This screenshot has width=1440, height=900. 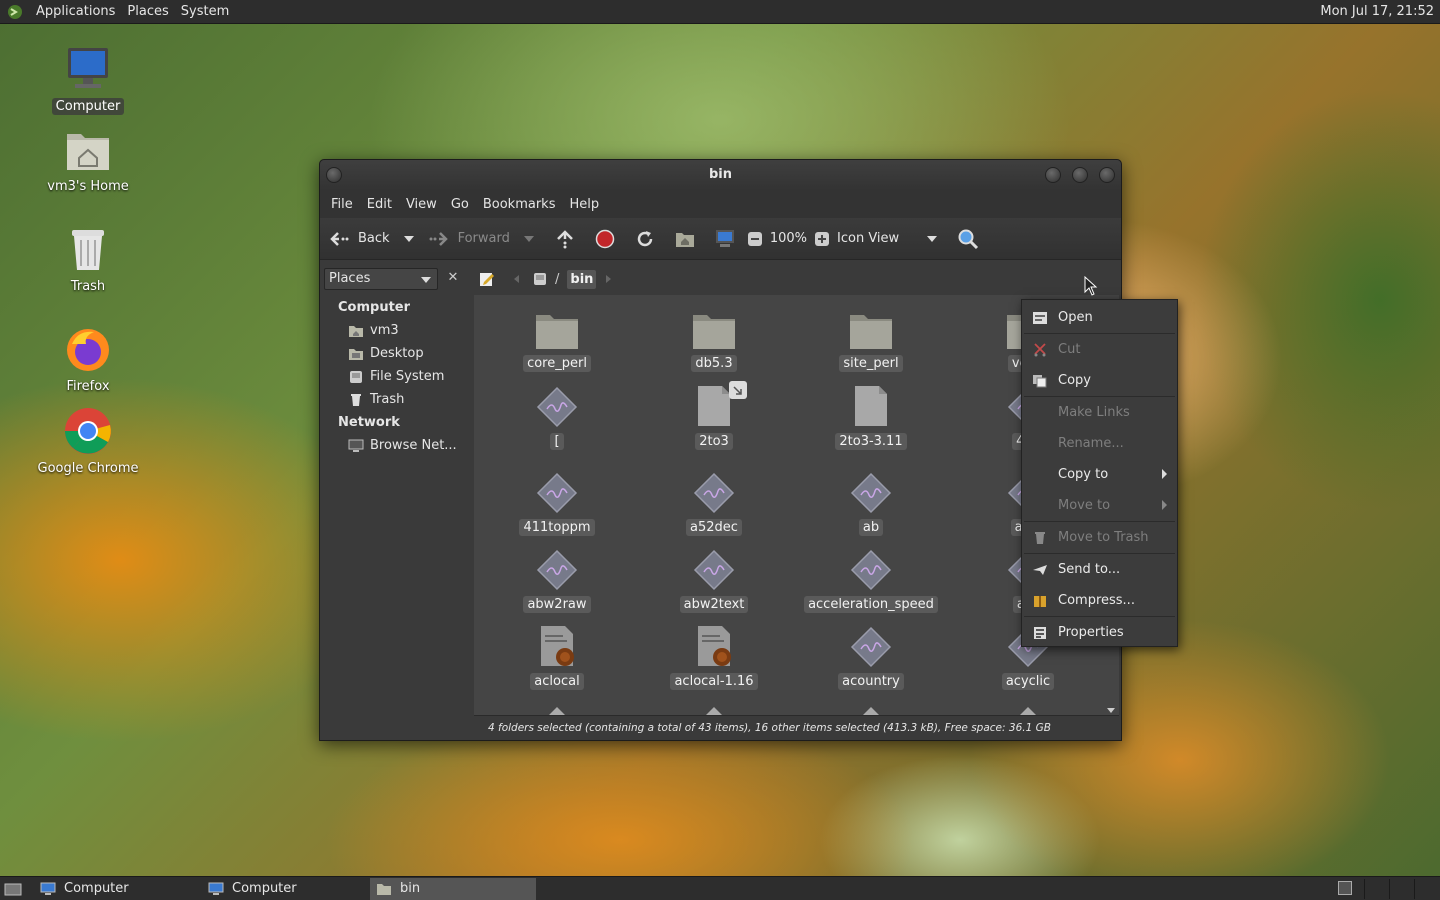 What do you see at coordinates (379, 204) in the screenshot?
I see `menu-edit: Edit` at bounding box center [379, 204].